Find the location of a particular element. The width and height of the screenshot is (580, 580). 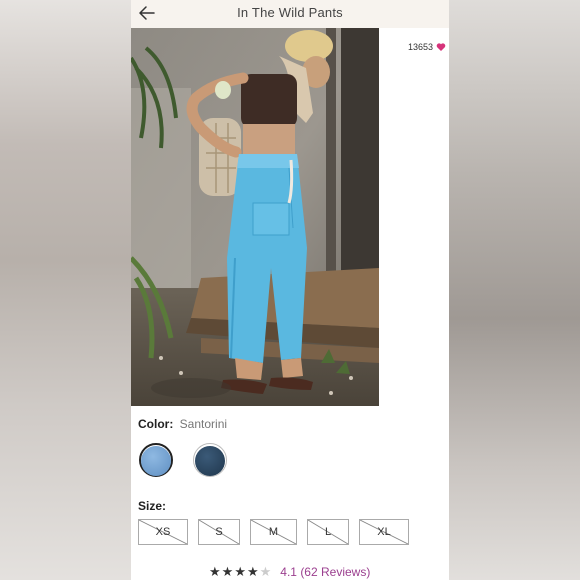

heart-icon is located at coordinates (441, 47).